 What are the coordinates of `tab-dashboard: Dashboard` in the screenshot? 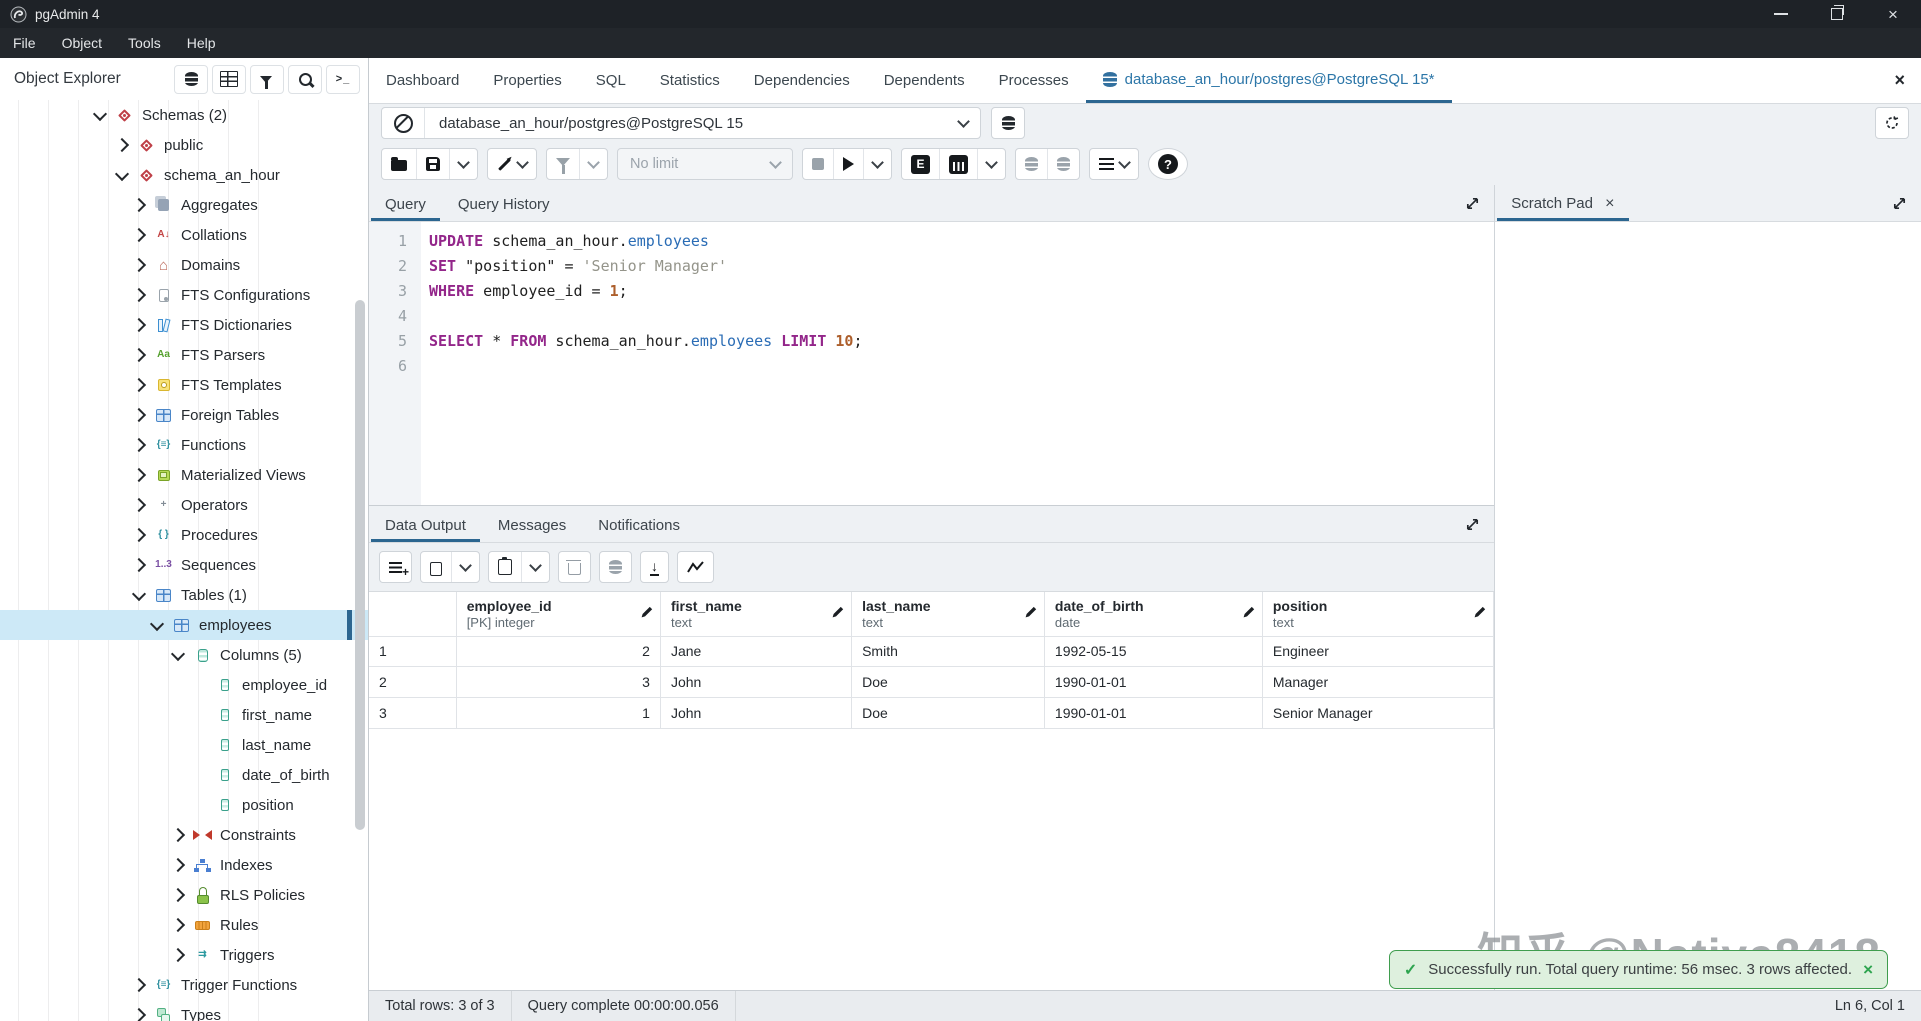 It's located at (422, 80).